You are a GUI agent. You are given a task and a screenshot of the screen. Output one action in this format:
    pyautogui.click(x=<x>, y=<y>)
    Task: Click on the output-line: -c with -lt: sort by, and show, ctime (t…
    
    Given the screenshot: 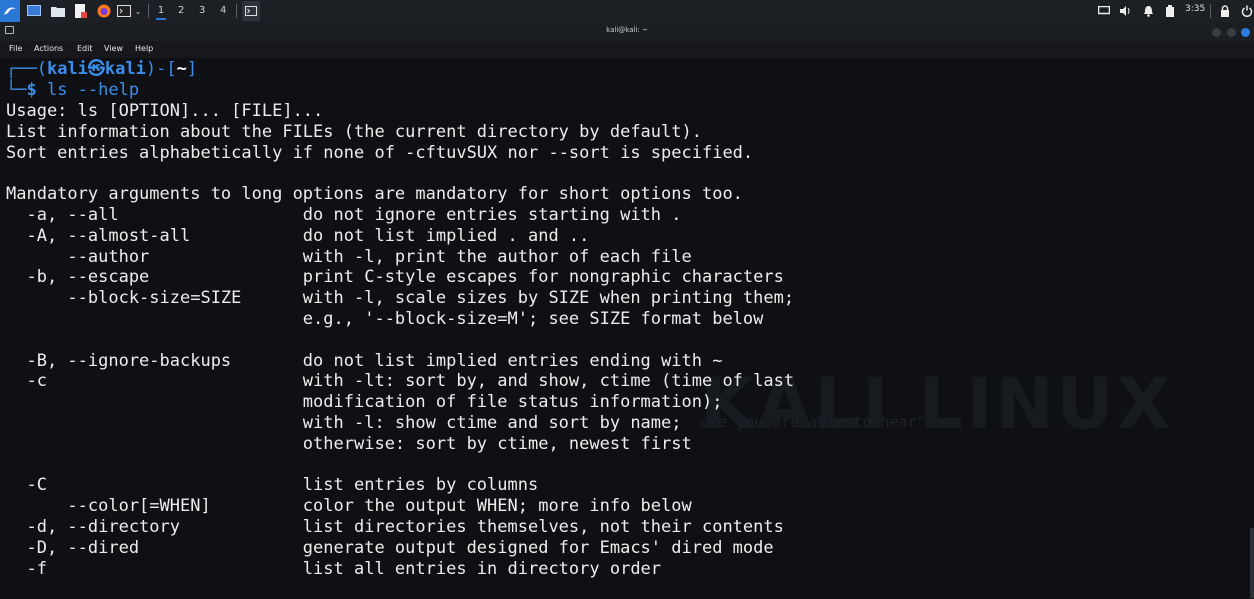 What is the action you would take?
    pyautogui.click(x=400, y=381)
    